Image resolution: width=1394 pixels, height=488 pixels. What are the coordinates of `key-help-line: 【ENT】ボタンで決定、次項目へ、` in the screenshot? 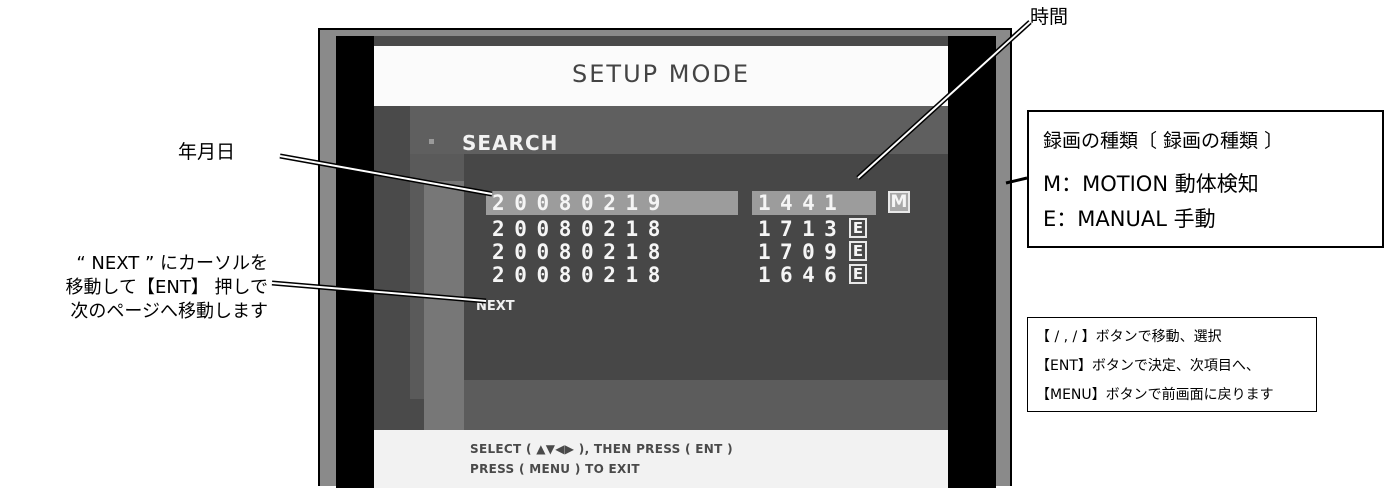 It's located at (1148, 366).